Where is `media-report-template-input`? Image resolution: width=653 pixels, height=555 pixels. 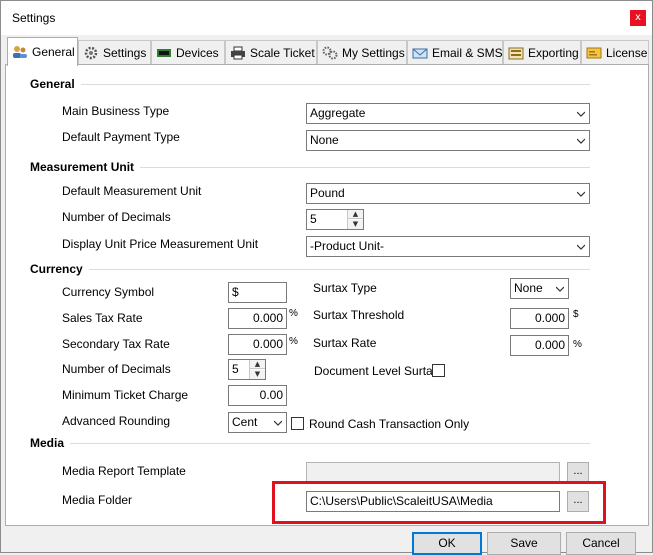
media-report-template-input is located at coordinates (433, 472).